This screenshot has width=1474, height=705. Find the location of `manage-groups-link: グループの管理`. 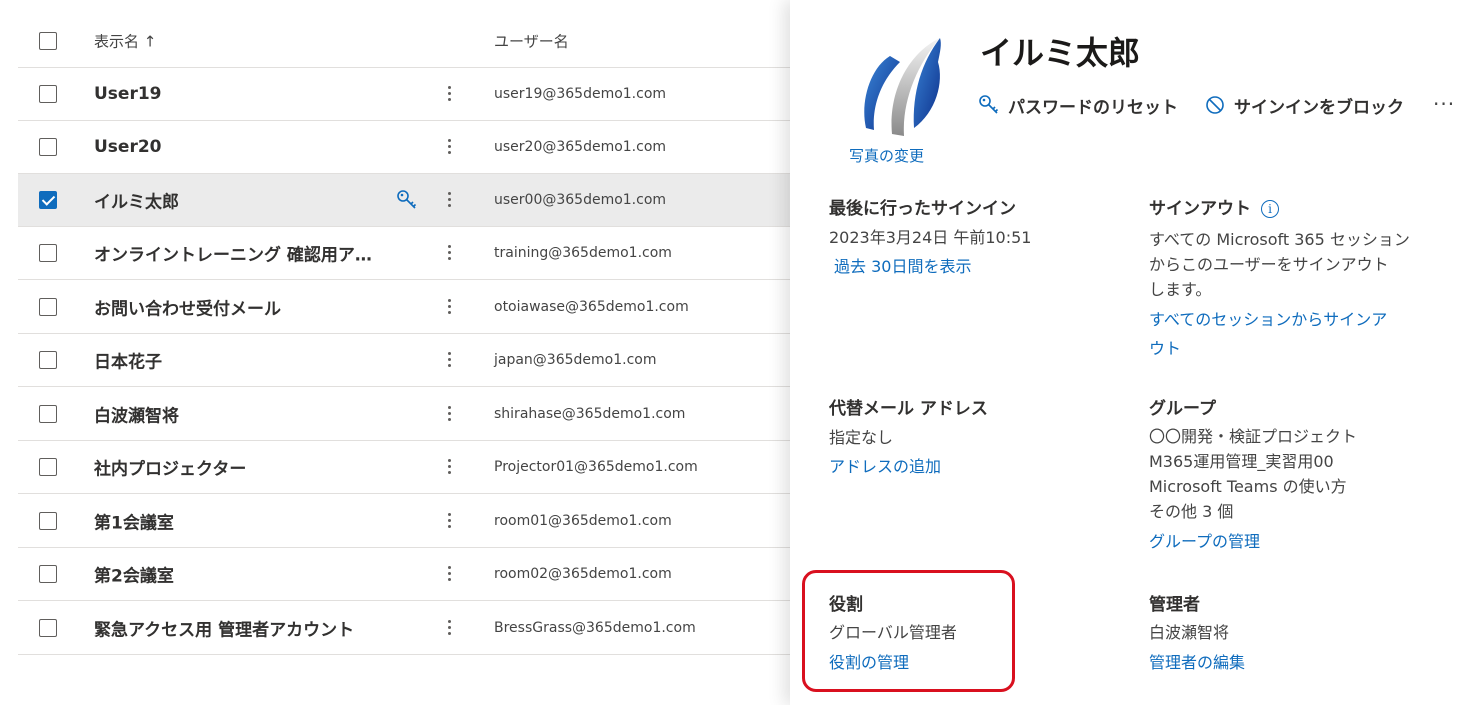

manage-groups-link: グループの管理 is located at coordinates (1204, 541).